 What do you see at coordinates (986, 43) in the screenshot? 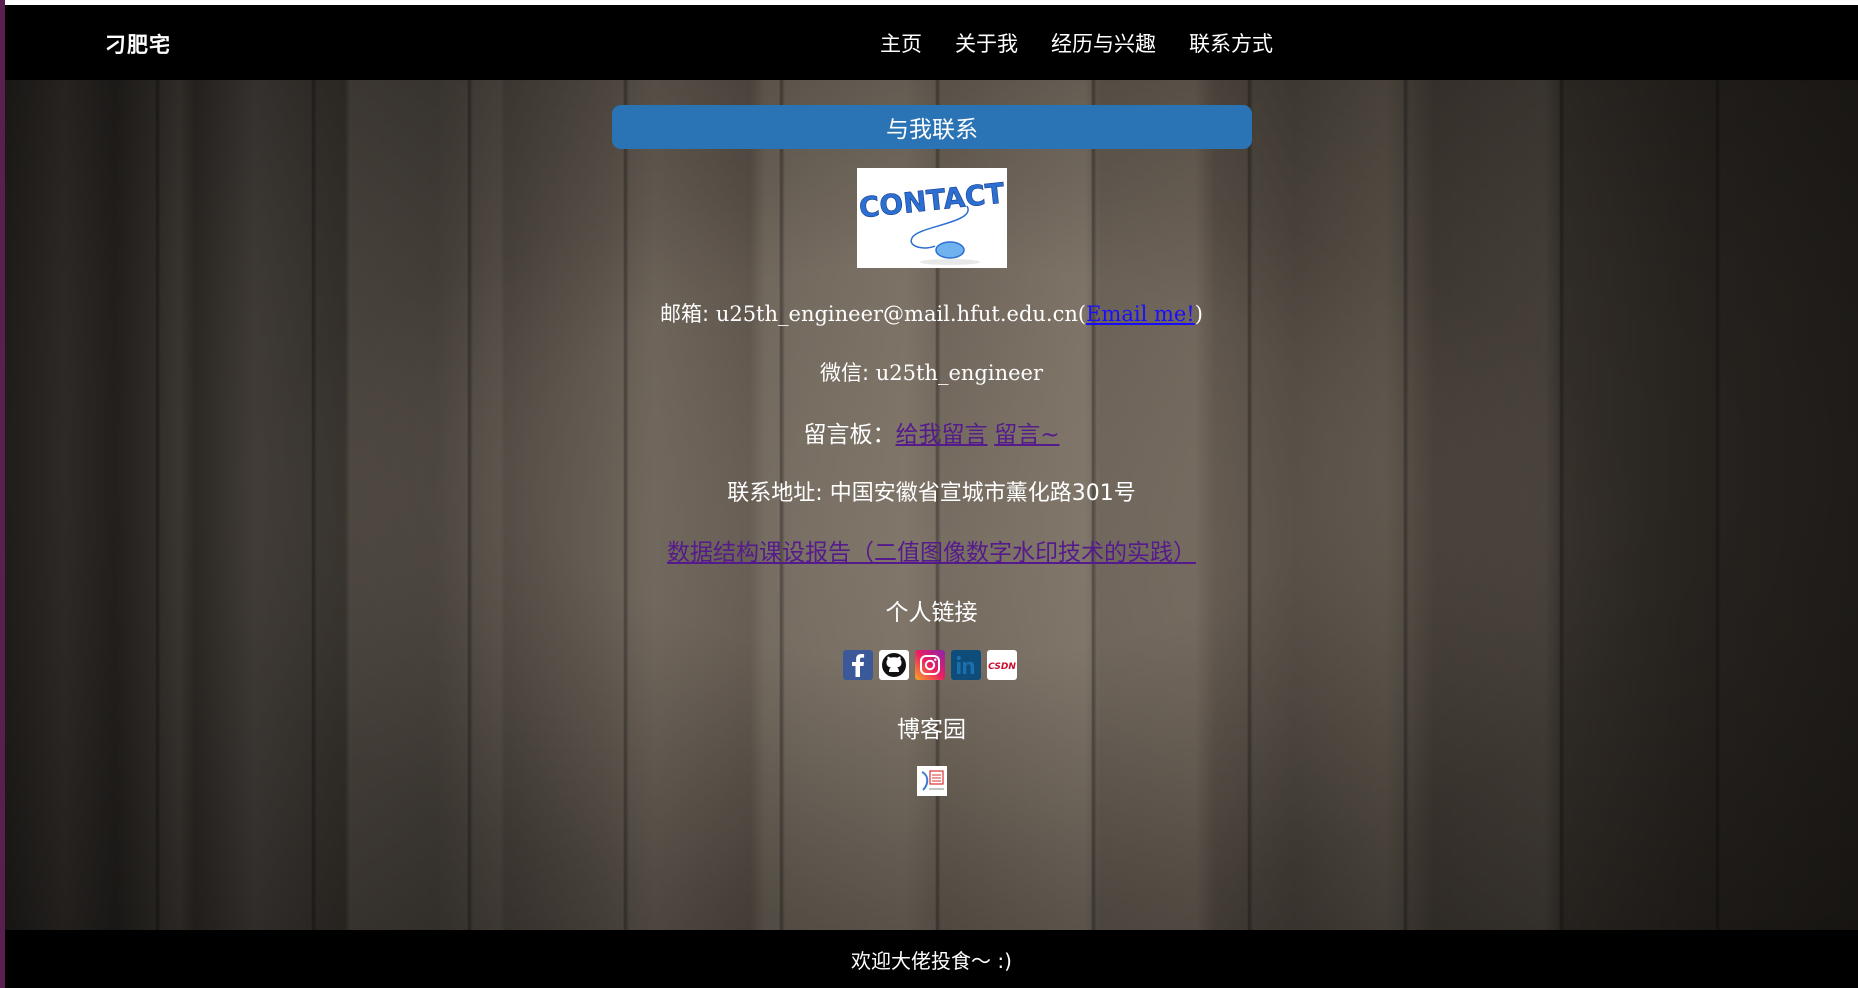
I see `nav-about: 关于我` at bounding box center [986, 43].